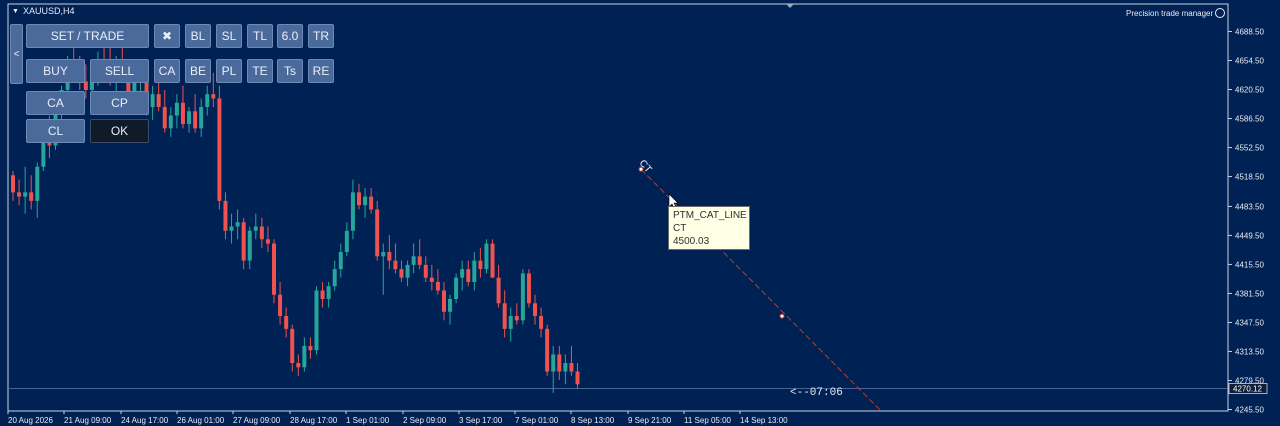 This screenshot has height=426, width=1280. I want to click on buy-button: BUY, so click(55, 71).